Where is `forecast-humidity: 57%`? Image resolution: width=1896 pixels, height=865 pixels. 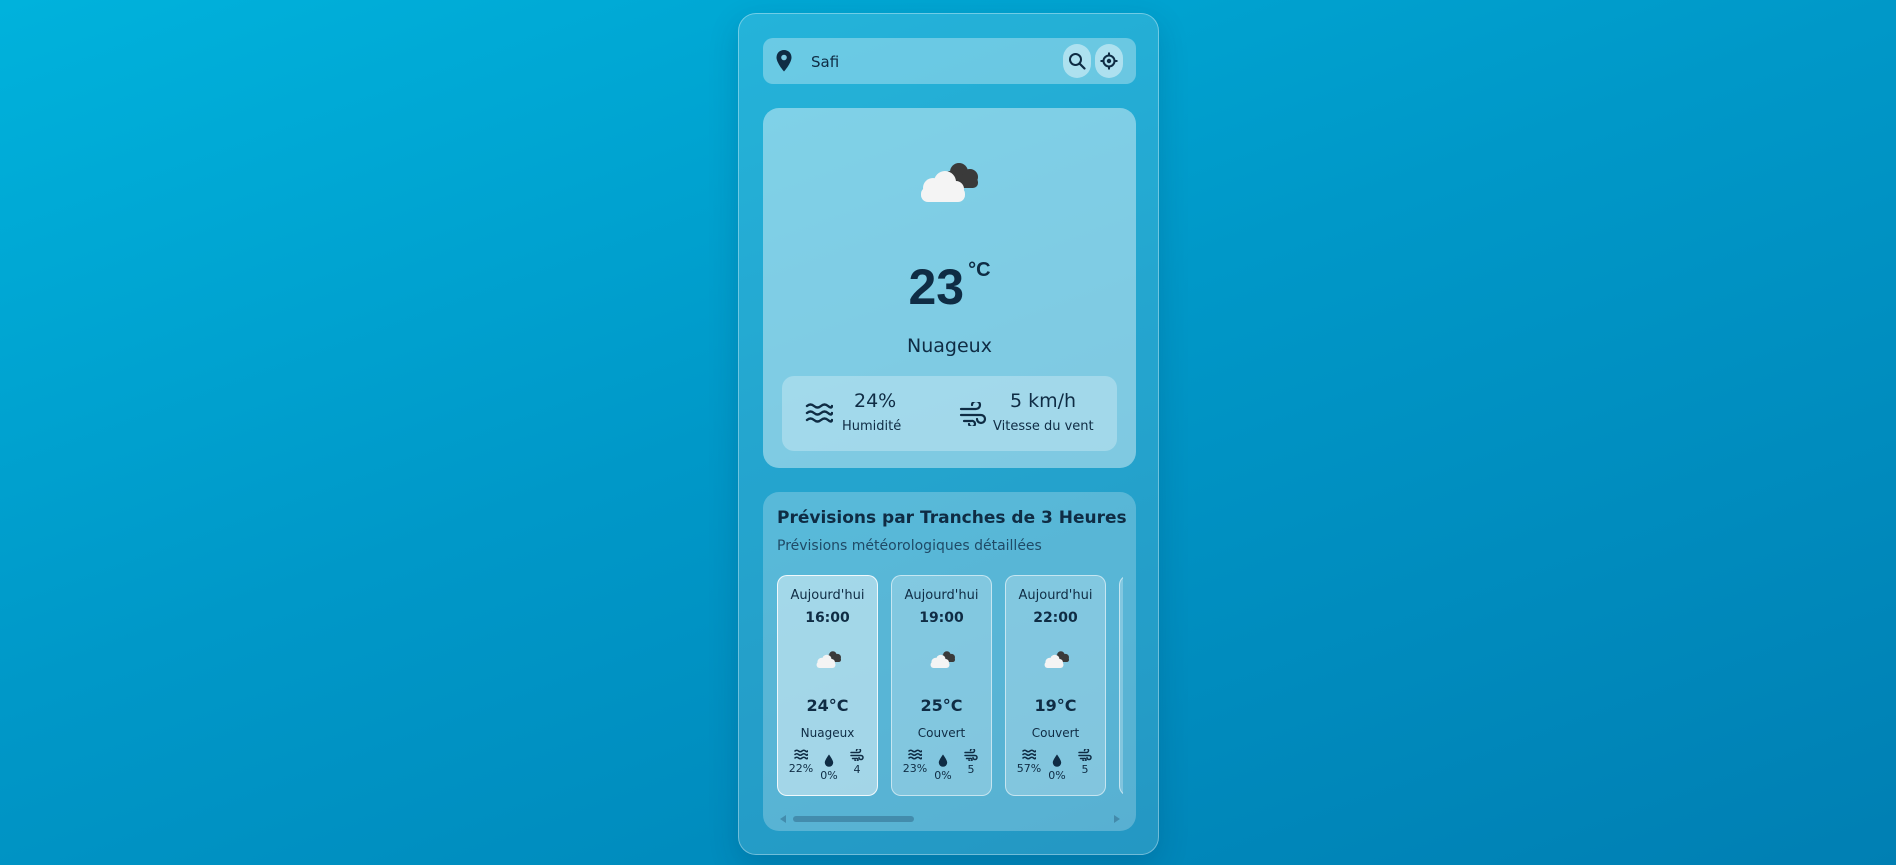 forecast-humidity: 57% is located at coordinates (1029, 762).